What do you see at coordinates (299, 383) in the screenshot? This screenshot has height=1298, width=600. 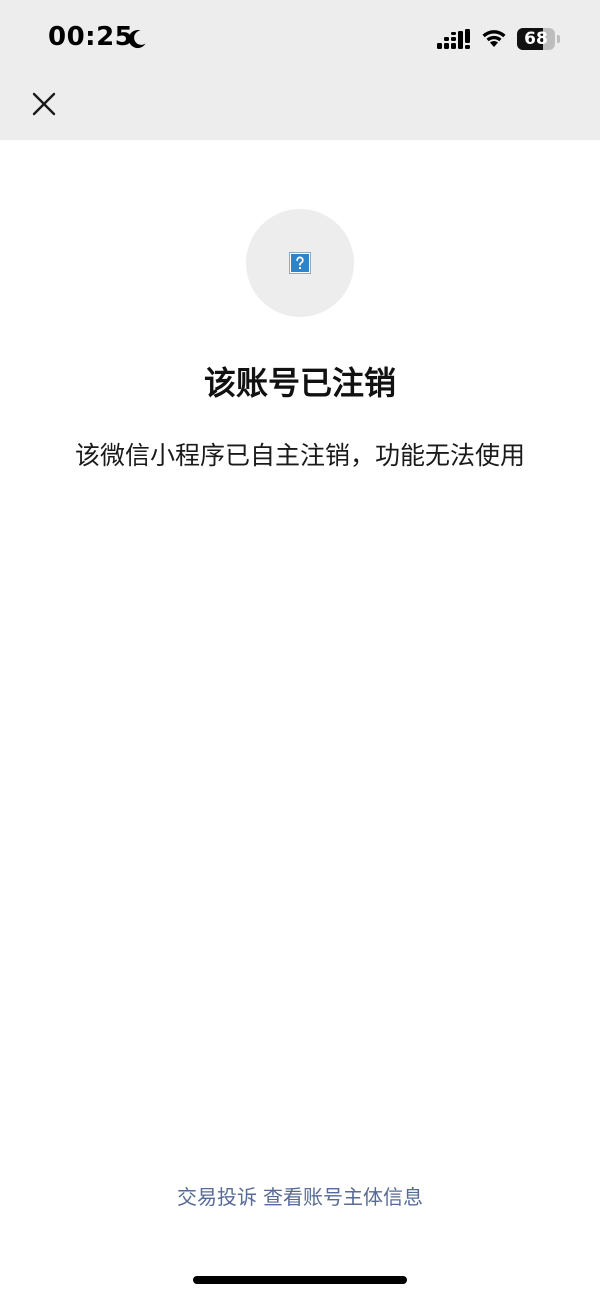 I see `page-title: 该账号已注销` at bounding box center [299, 383].